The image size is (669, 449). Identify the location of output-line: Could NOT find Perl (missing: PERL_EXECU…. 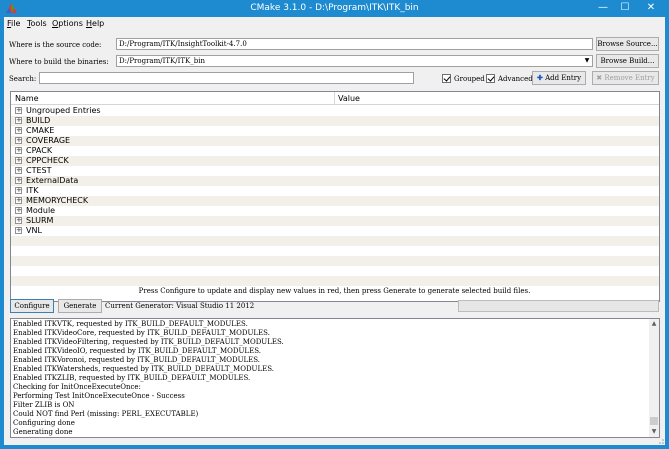
(106, 414).